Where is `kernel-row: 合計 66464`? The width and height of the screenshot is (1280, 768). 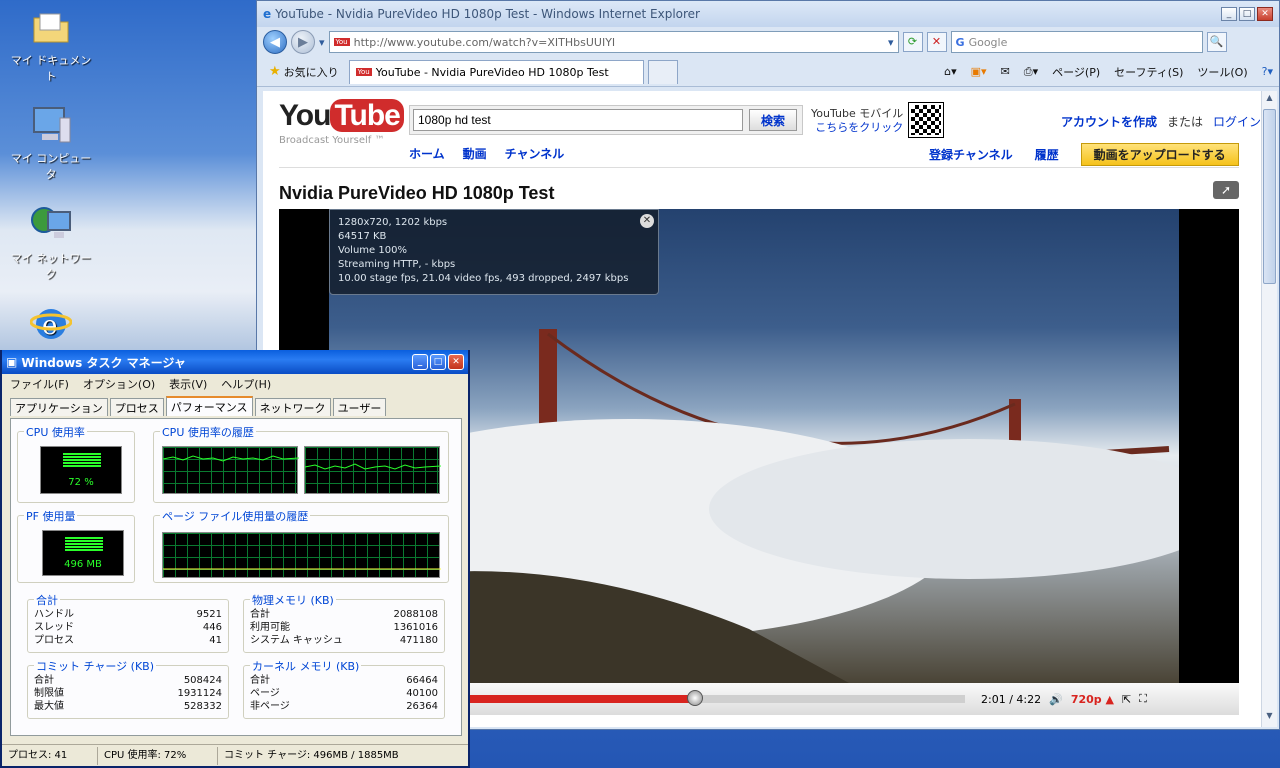 kernel-row: 合計 66464 is located at coordinates (344, 680).